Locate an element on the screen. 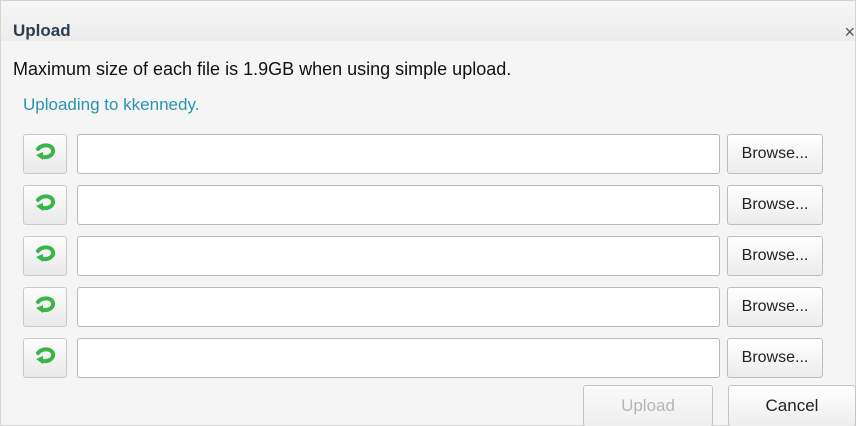 The image size is (856, 426). dialog-titlebar: Upload × is located at coordinates (428, 21).